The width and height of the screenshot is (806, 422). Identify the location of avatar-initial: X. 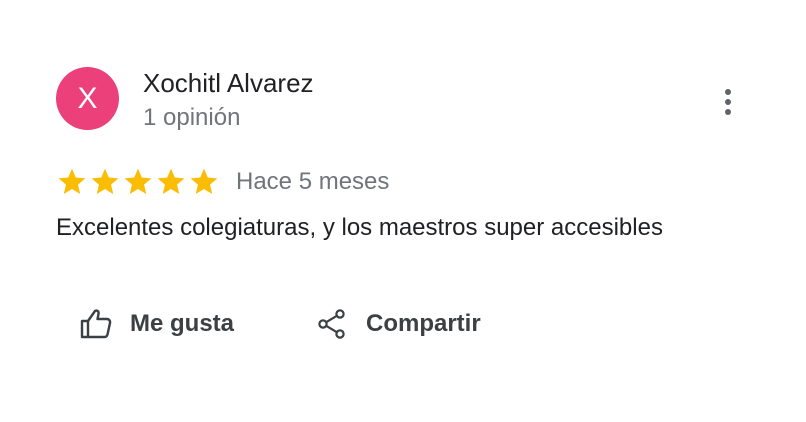
(87, 98).